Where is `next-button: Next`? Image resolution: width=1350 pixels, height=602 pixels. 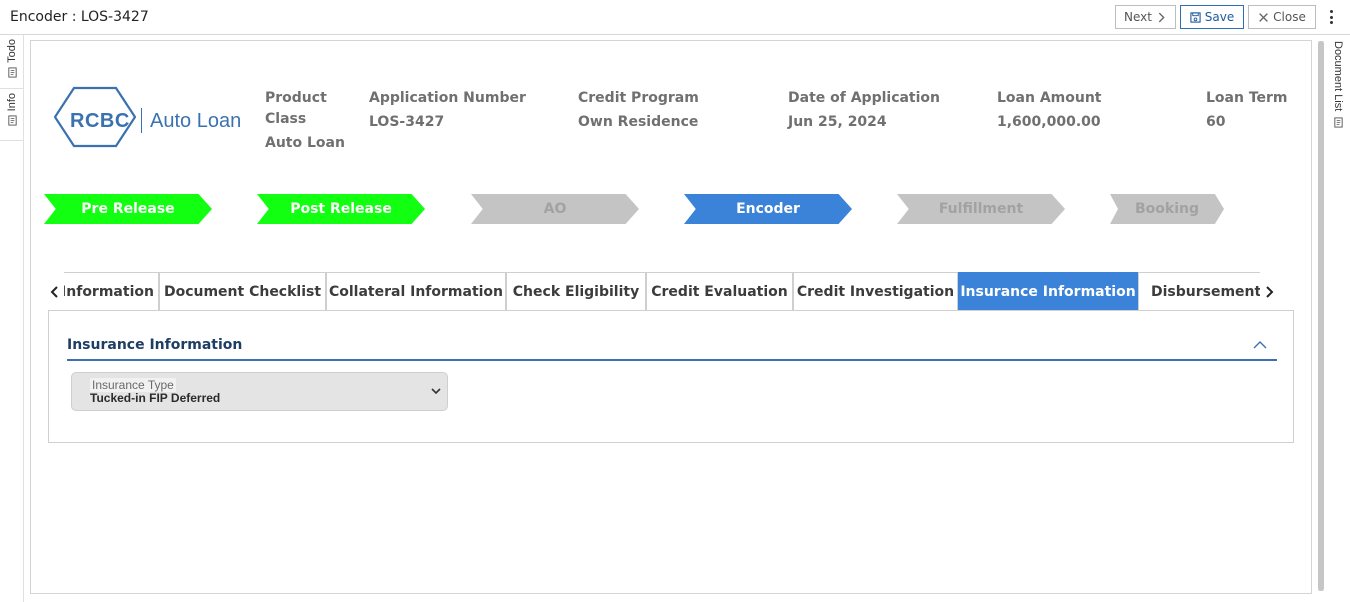 next-button: Next is located at coordinates (1145, 17).